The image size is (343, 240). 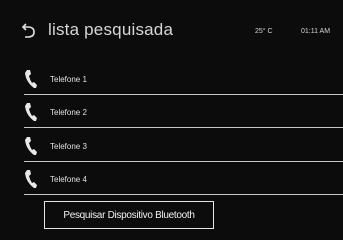 What do you see at coordinates (68, 179) in the screenshot?
I see `phone-label: Telefone 4` at bounding box center [68, 179].